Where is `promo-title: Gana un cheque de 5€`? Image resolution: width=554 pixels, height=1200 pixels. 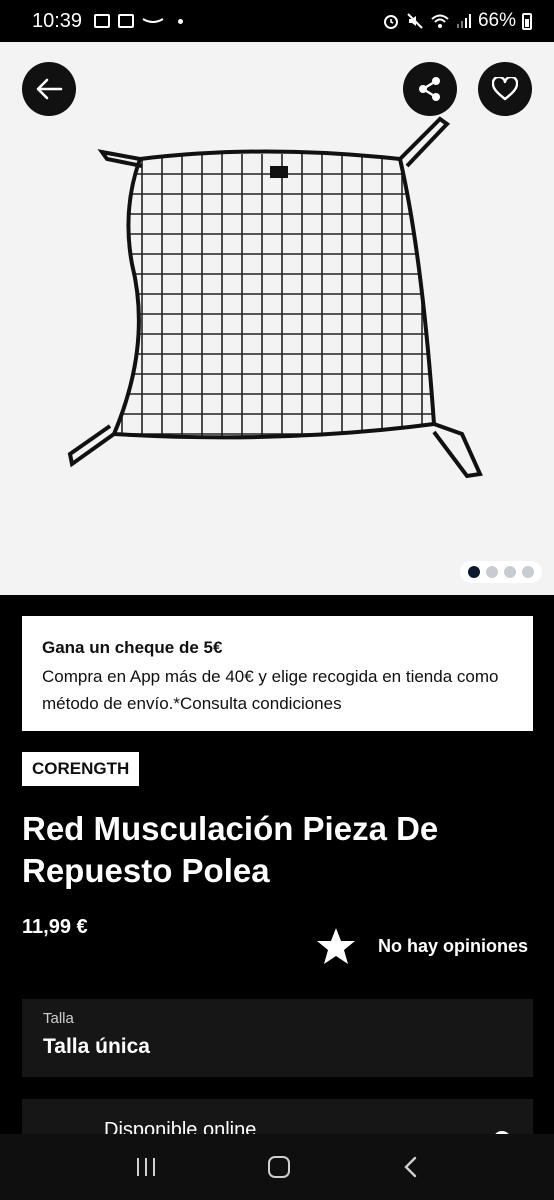 promo-title: Gana un cheque de 5€ is located at coordinates (132, 647).